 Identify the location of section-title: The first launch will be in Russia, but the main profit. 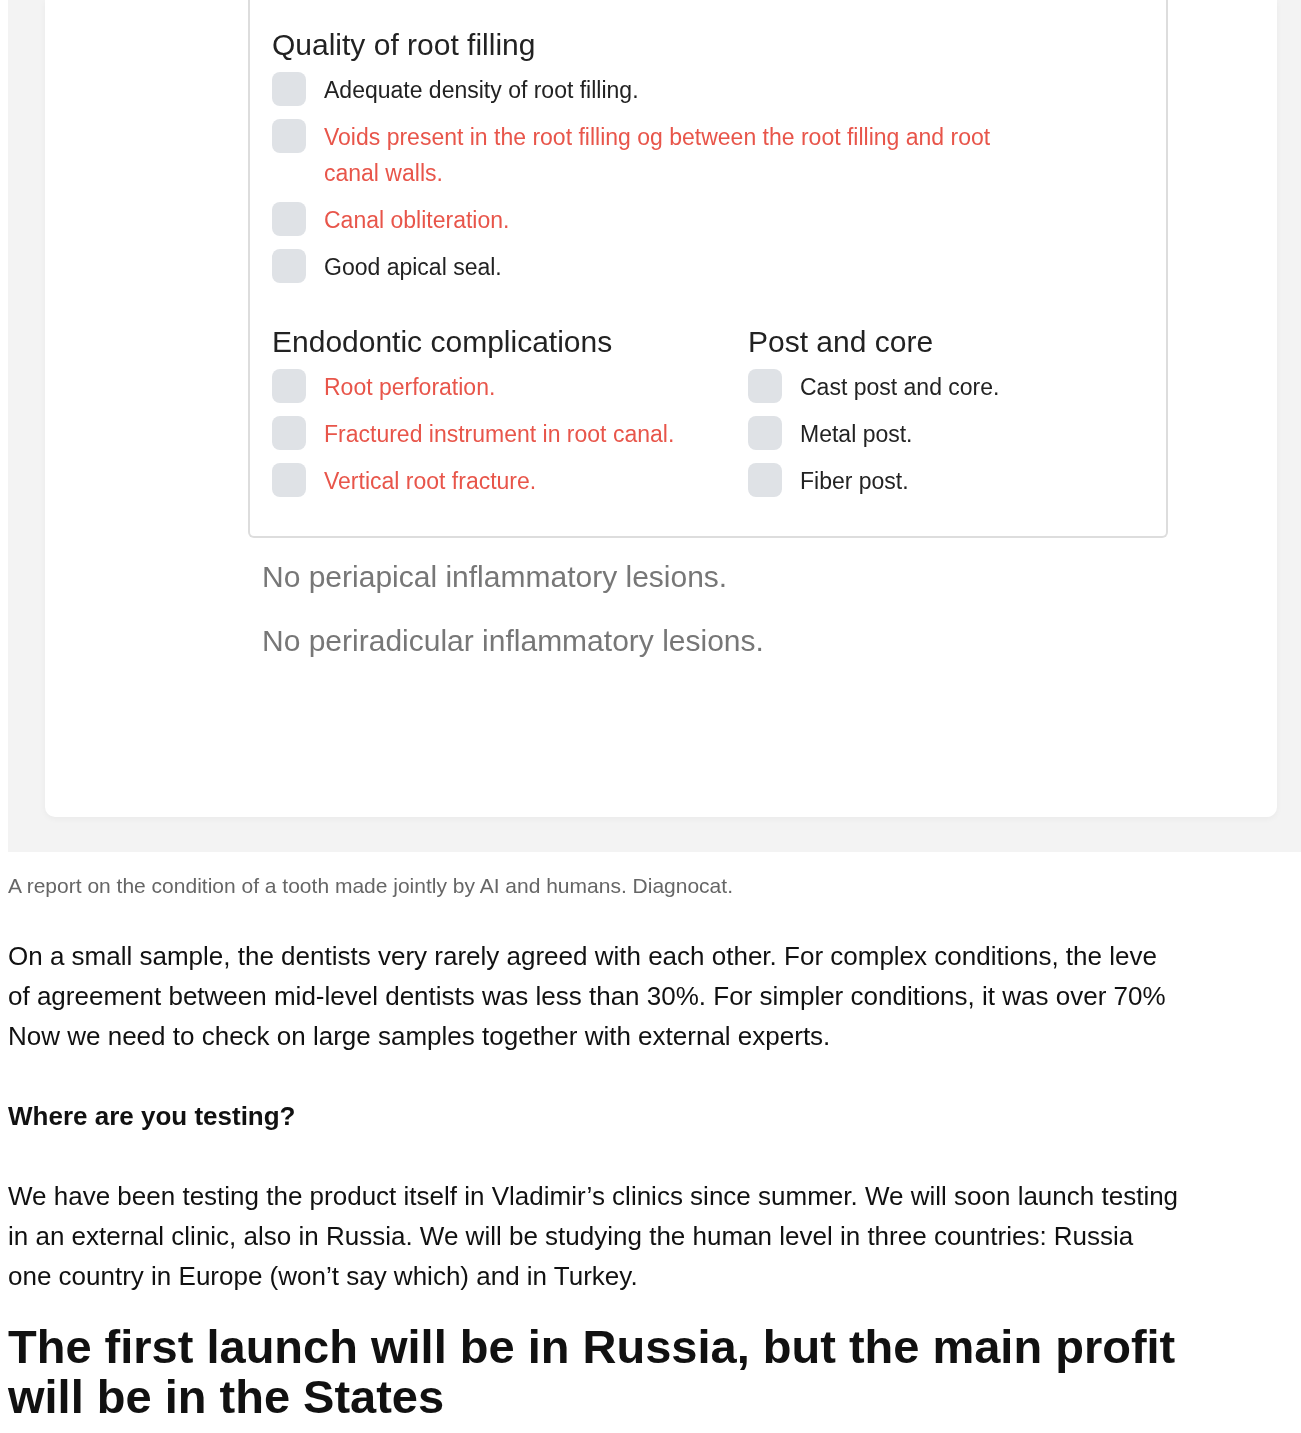
(592, 1347).